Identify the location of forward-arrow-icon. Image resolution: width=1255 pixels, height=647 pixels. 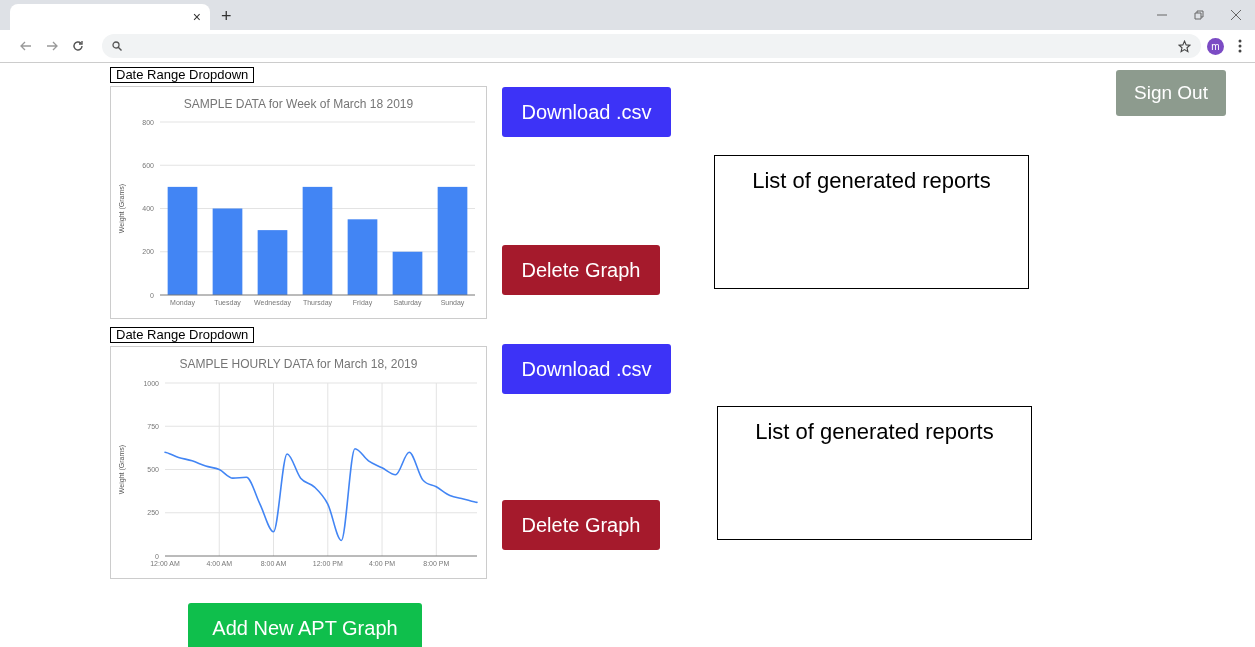
(52, 46).